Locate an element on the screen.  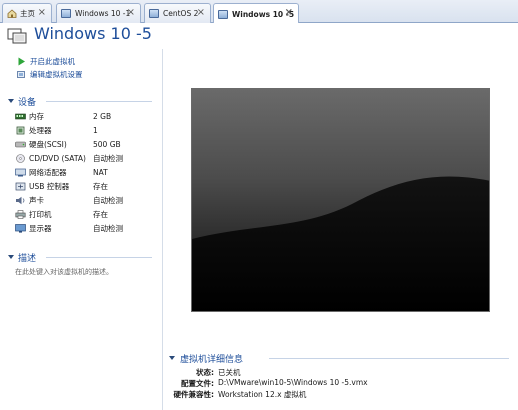
page-title: Windows 10 -5 is located at coordinates (93, 33).